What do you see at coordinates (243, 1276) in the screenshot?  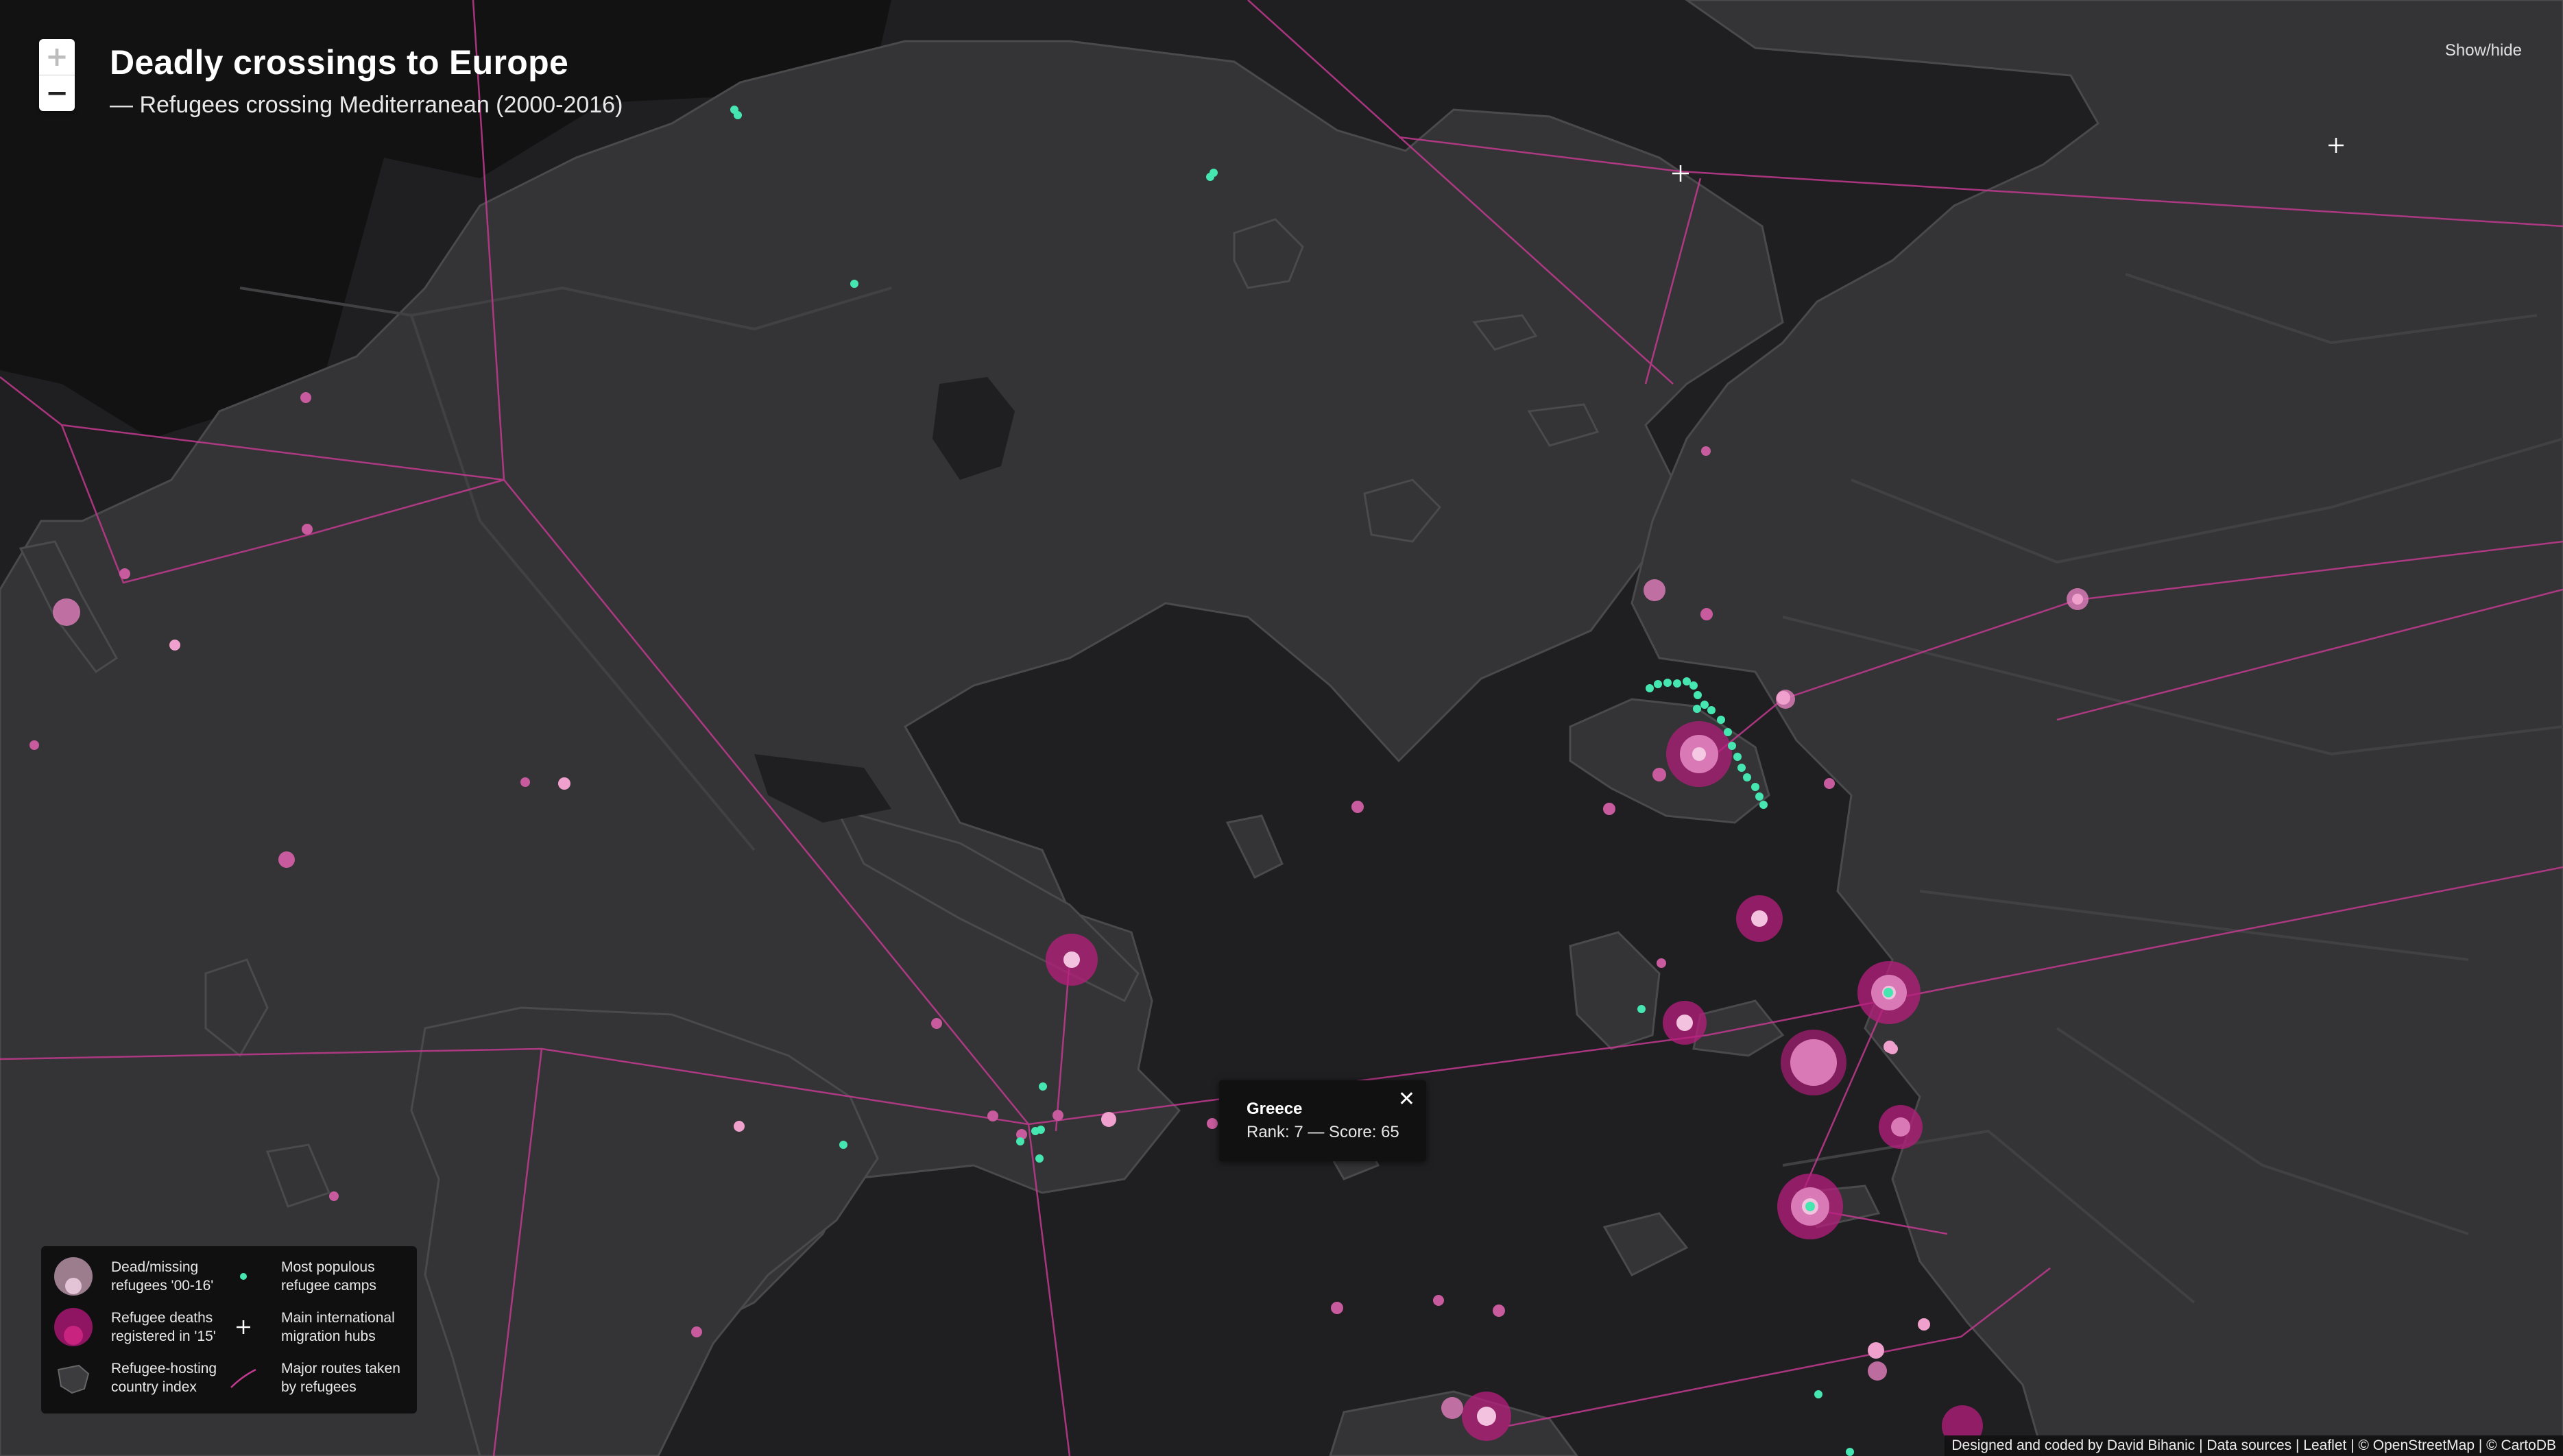 I see `camp-dot-icon` at bounding box center [243, 1276].